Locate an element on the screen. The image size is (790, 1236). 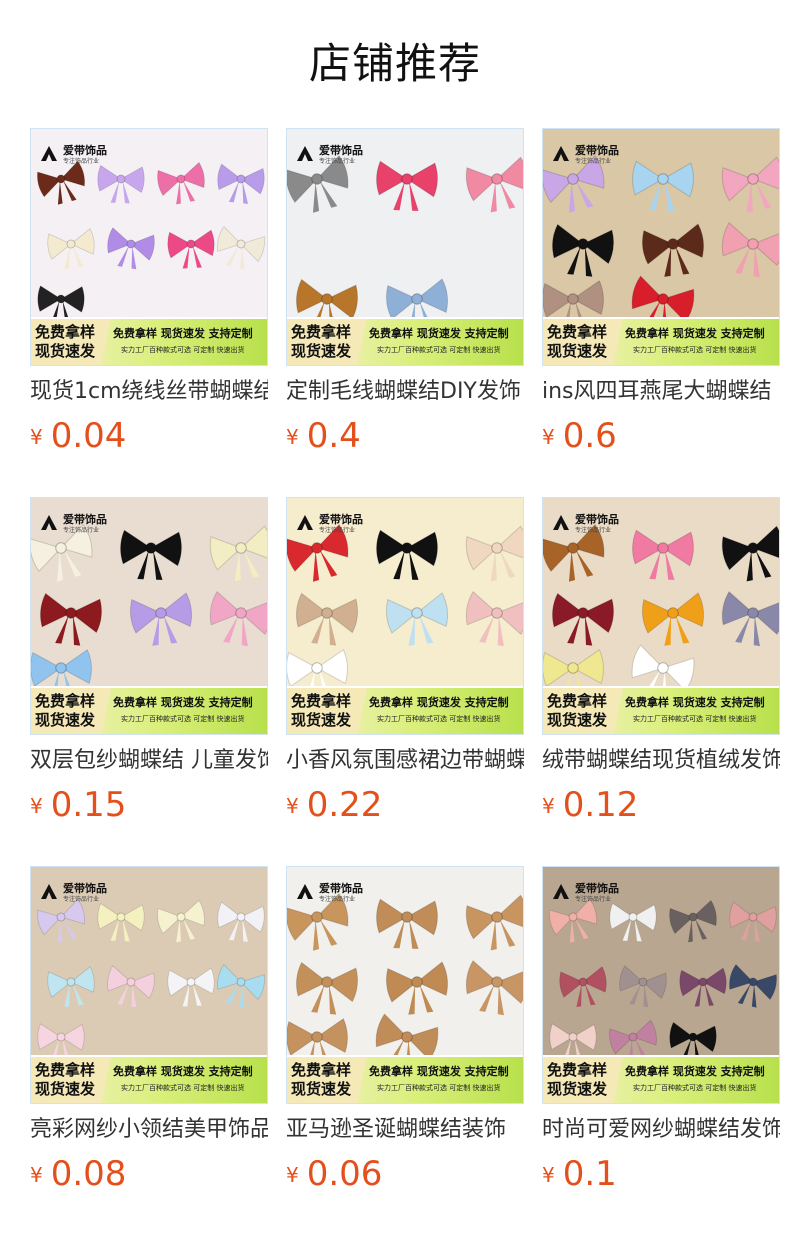
product-name: 小香风氛围感裙边带蝴蝶结 is located at coordinates (405, 761).